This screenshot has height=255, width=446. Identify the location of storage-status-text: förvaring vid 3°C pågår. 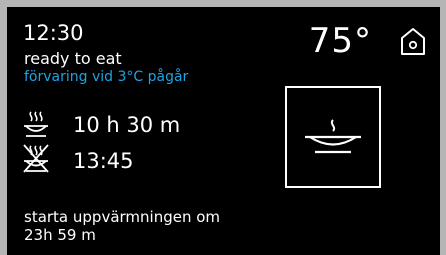
(106, 77).